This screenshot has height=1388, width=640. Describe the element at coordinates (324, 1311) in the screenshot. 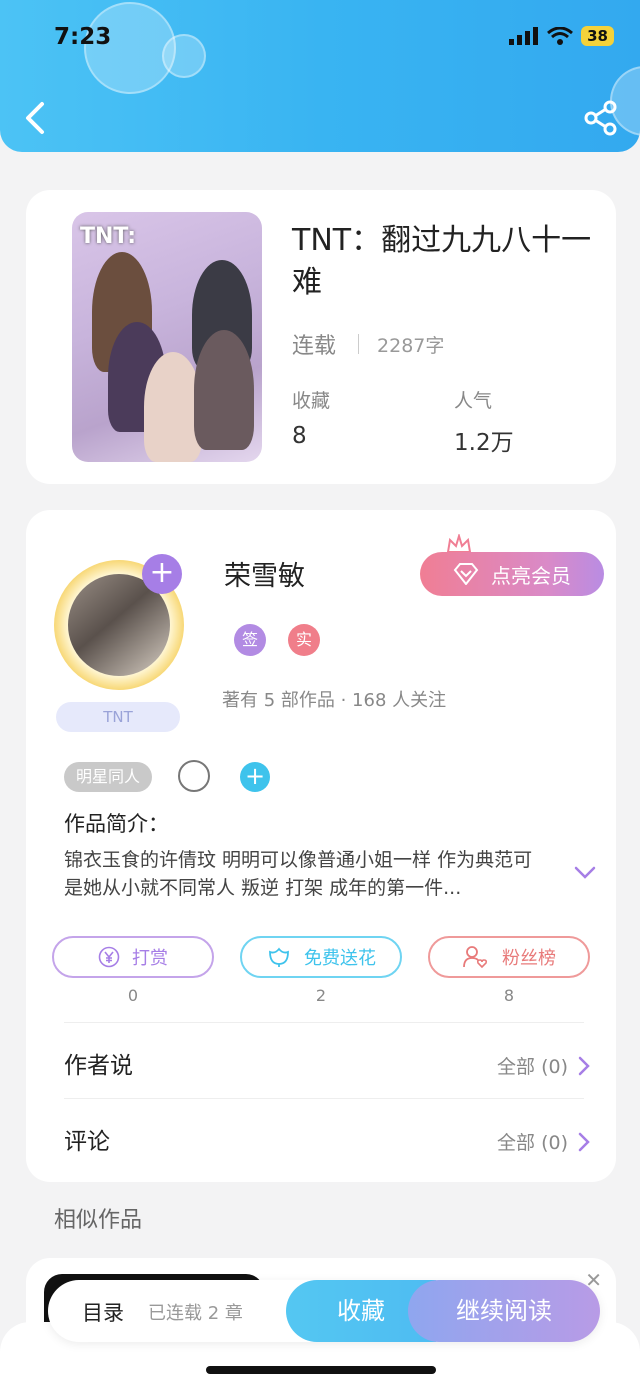

I see `reader-action-bar: 目录 已连载 2 章 收藏 继续阅读` at that location.